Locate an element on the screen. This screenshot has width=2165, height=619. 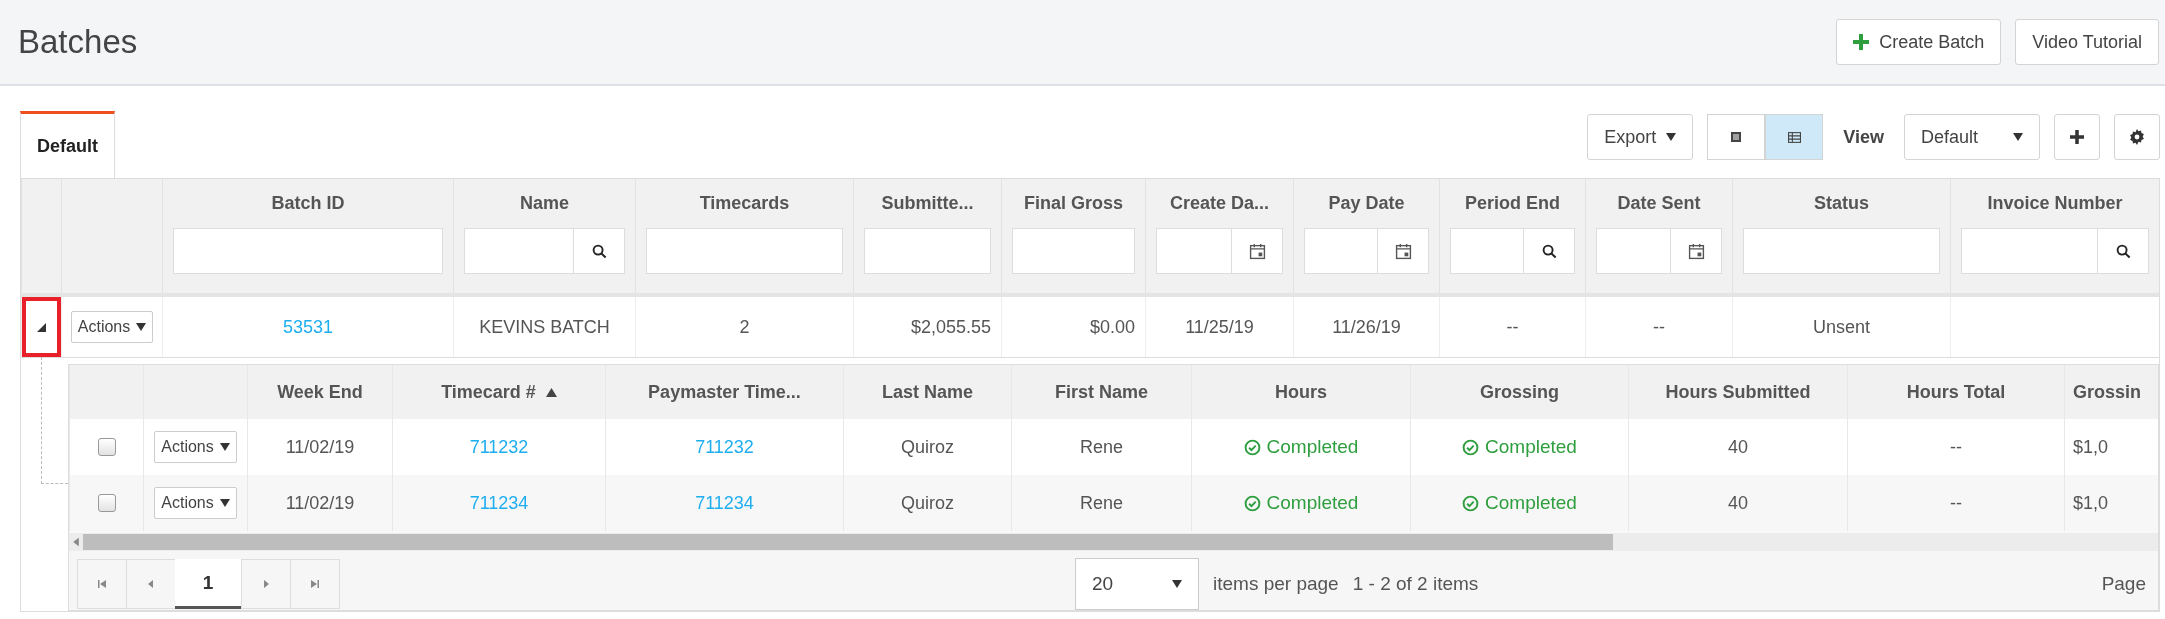
first-page-button is located at coordinates (102, 584).